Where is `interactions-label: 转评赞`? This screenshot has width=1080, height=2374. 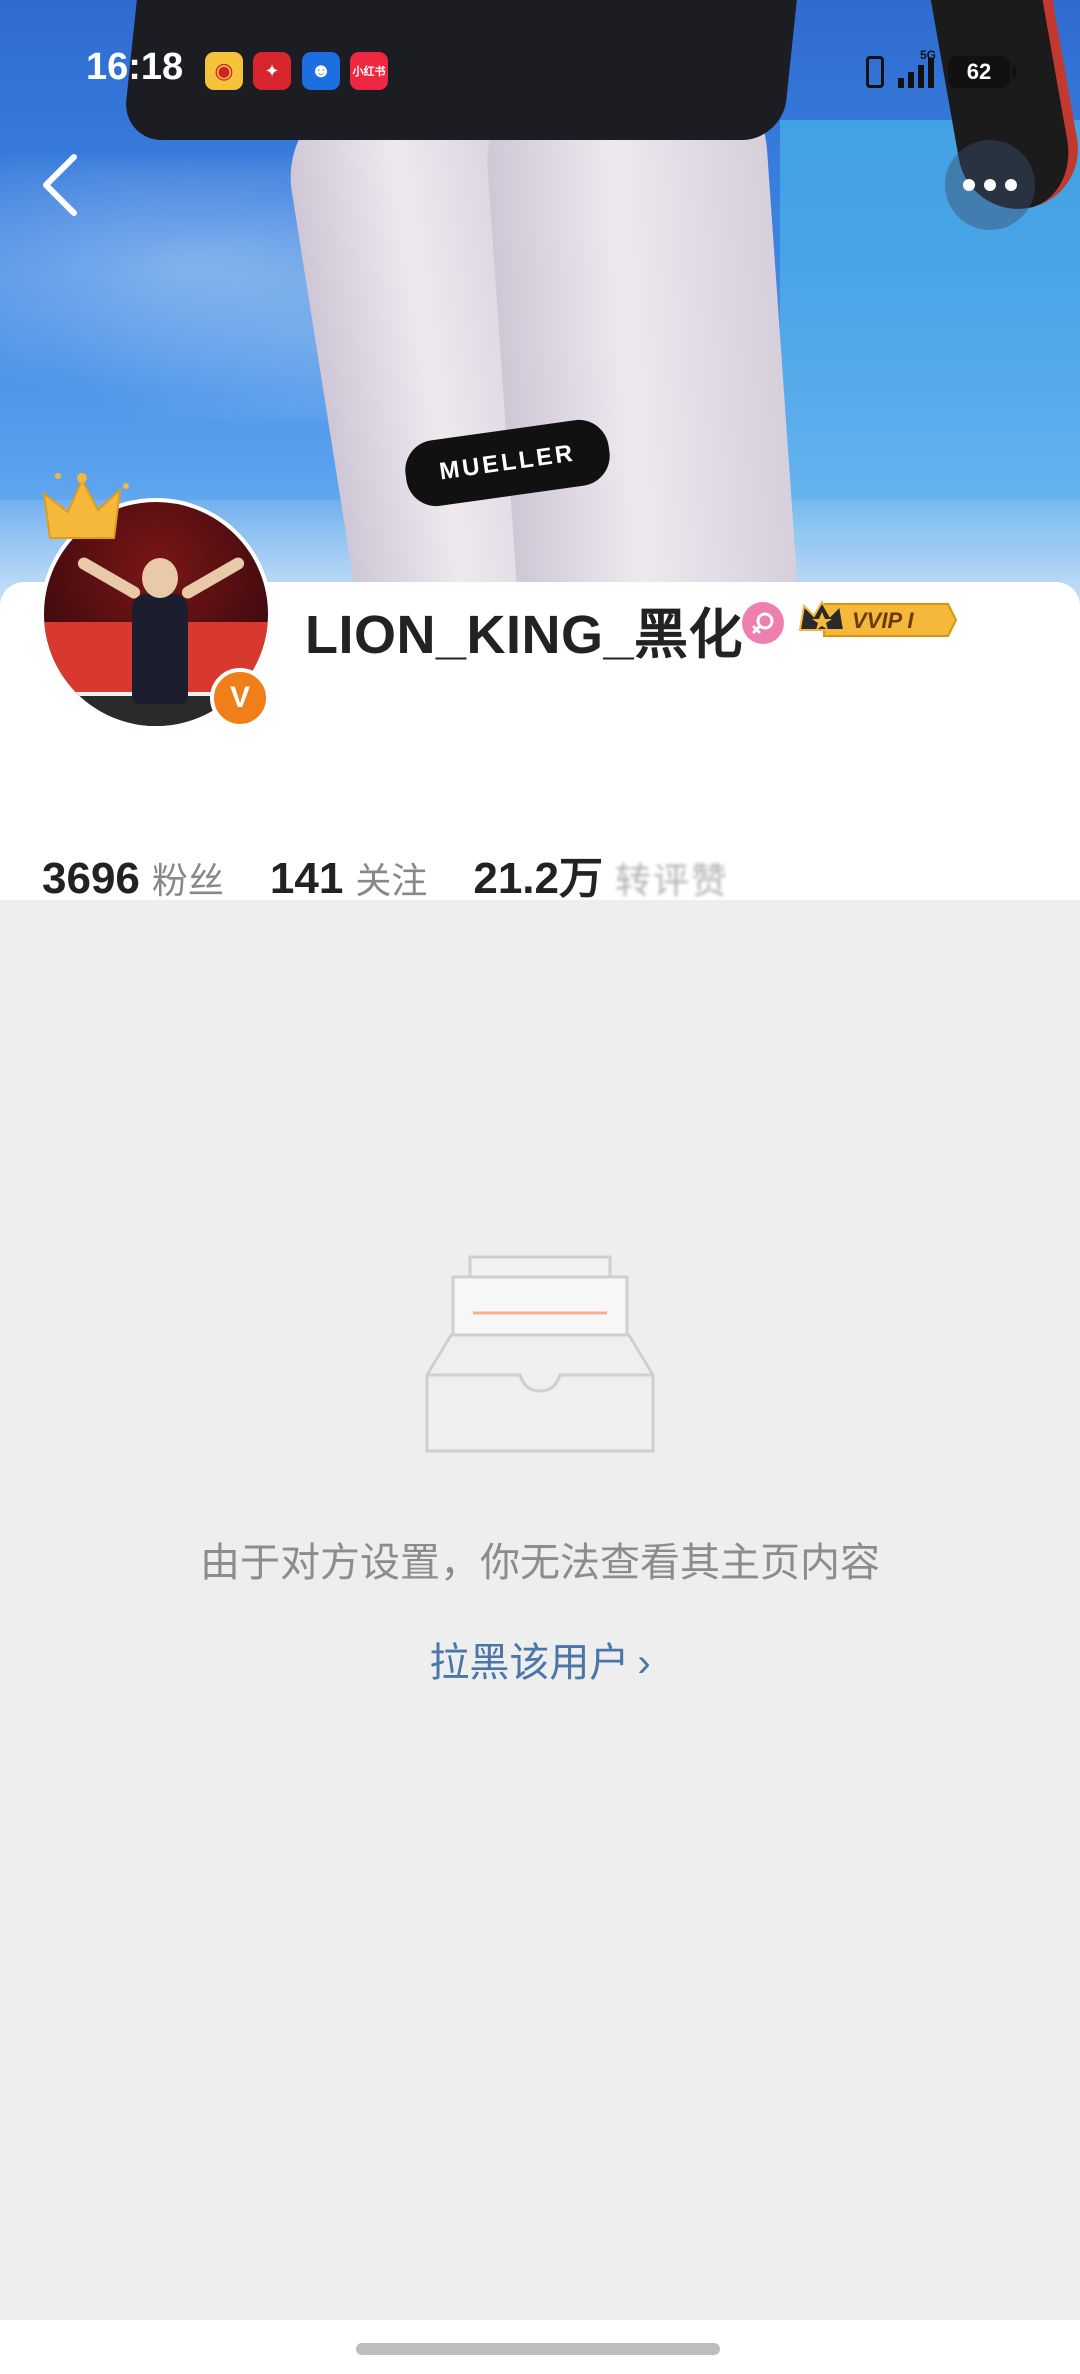
interactions-label: 转评赞 is located at coordinates (671, 880).